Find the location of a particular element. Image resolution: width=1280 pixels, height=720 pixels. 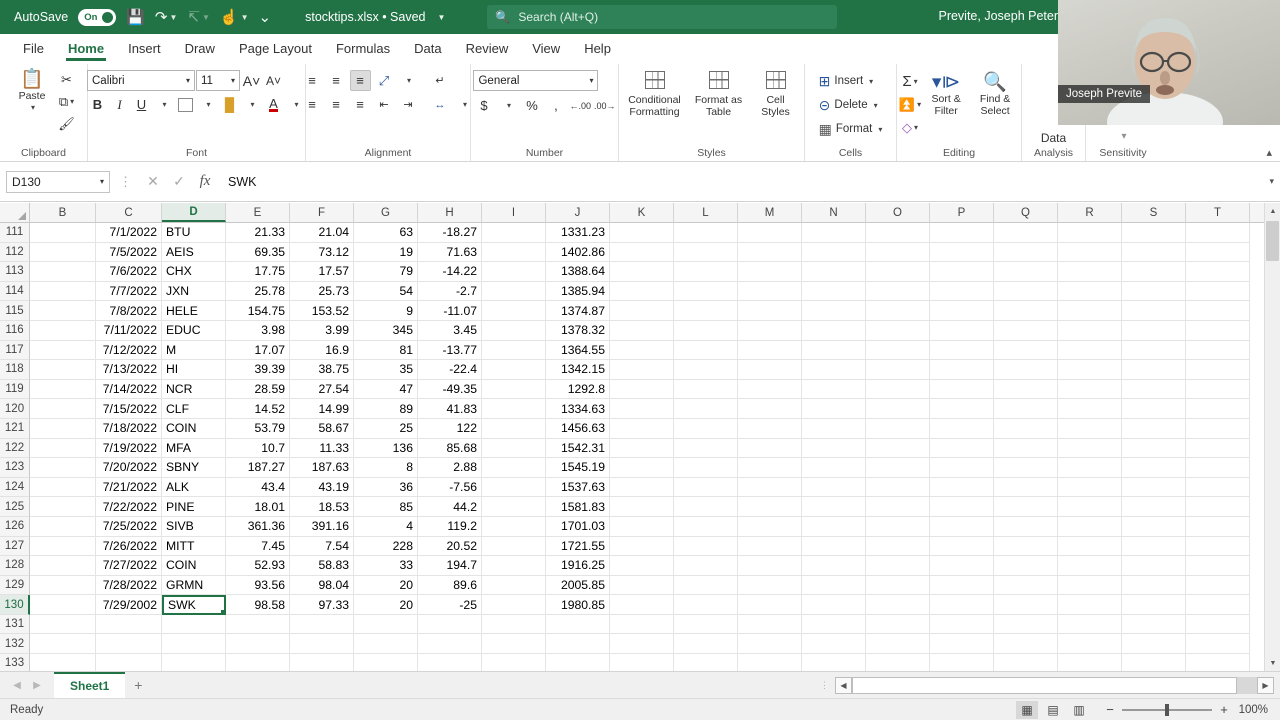

cell-H127: 20.52 is located at coordinates (450, 546).